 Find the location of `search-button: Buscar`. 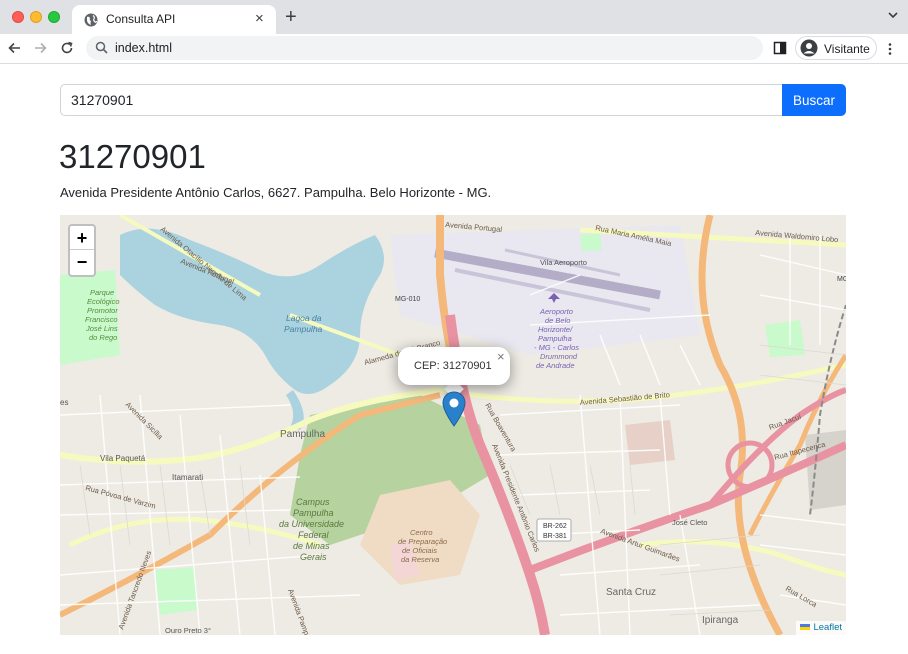

search-button: Buscar is located at coordinates (814, 100).